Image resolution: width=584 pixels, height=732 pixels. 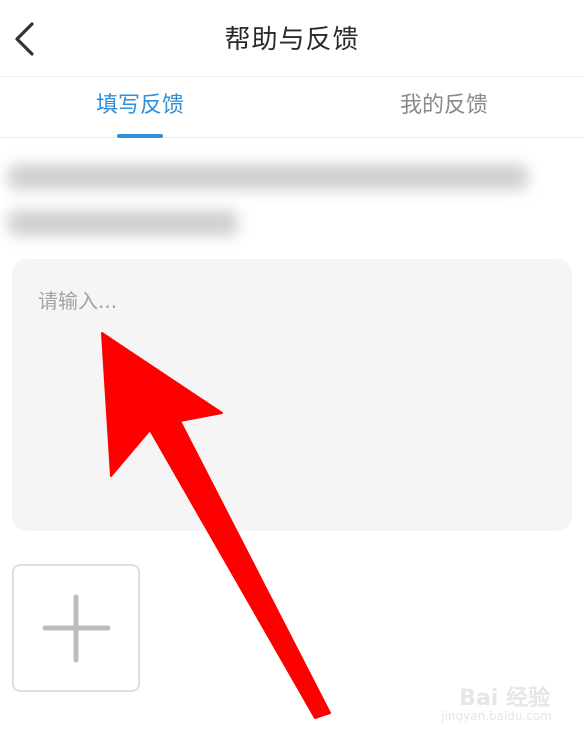 I want to click on tab-write-feedback: 填写反馈, so click(x=140, y=106).